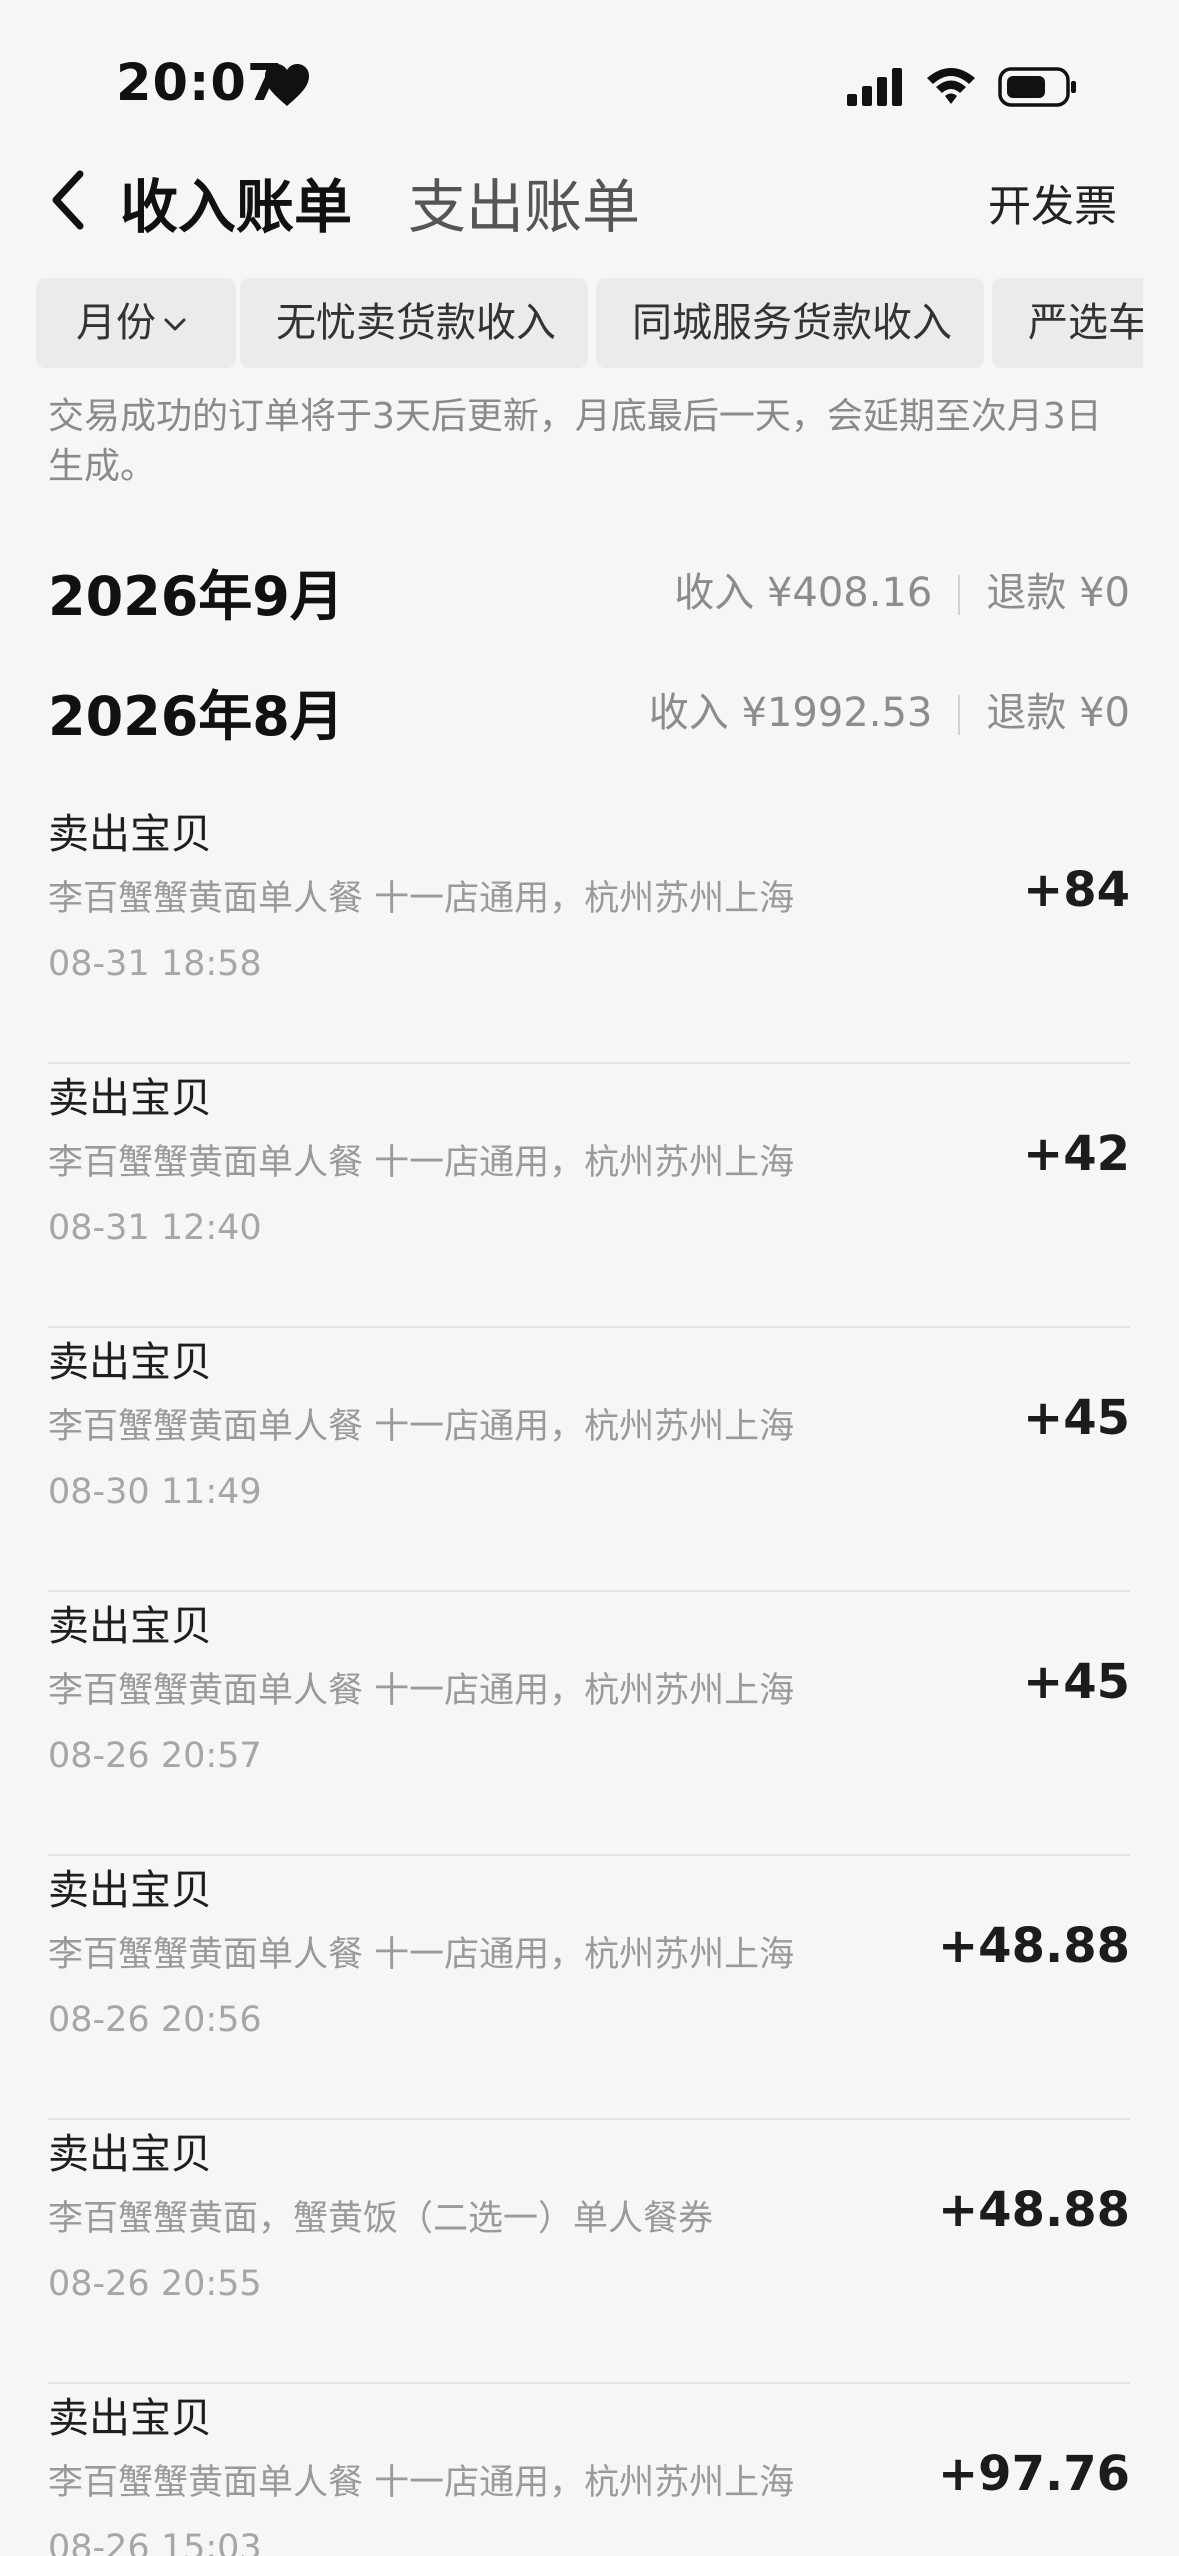 The height and width of the screenshot is (2556, 1179). Describe the element at coordinates (155, 2542) in the screenshot. I see `transaction-time: 08-26 15:03` at that location.